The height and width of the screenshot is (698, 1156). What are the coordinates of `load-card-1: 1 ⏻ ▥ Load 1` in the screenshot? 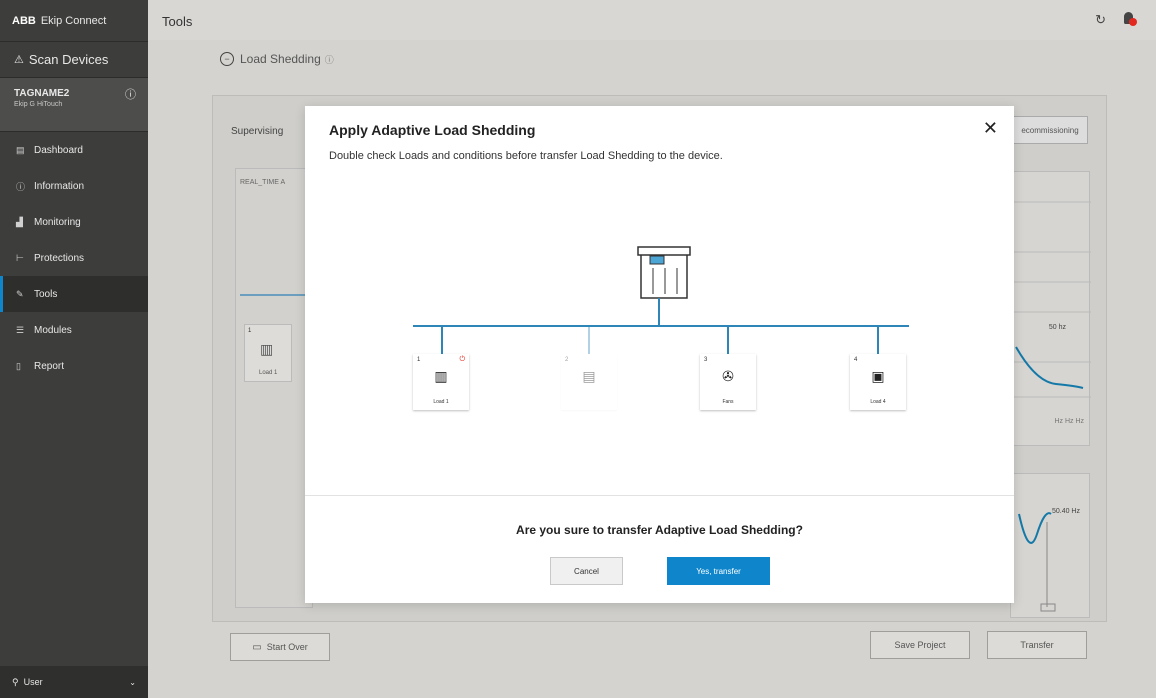 It's located at (441, 382).